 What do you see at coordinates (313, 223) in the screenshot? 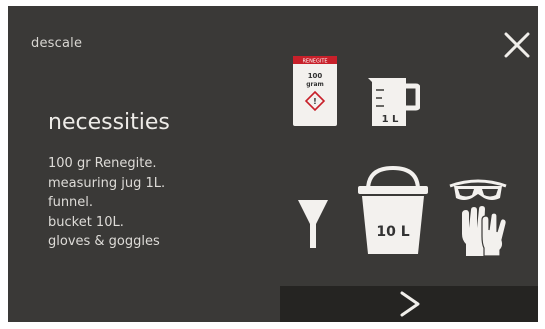
I see `funnel-icon` at bounding box center [313, 223].